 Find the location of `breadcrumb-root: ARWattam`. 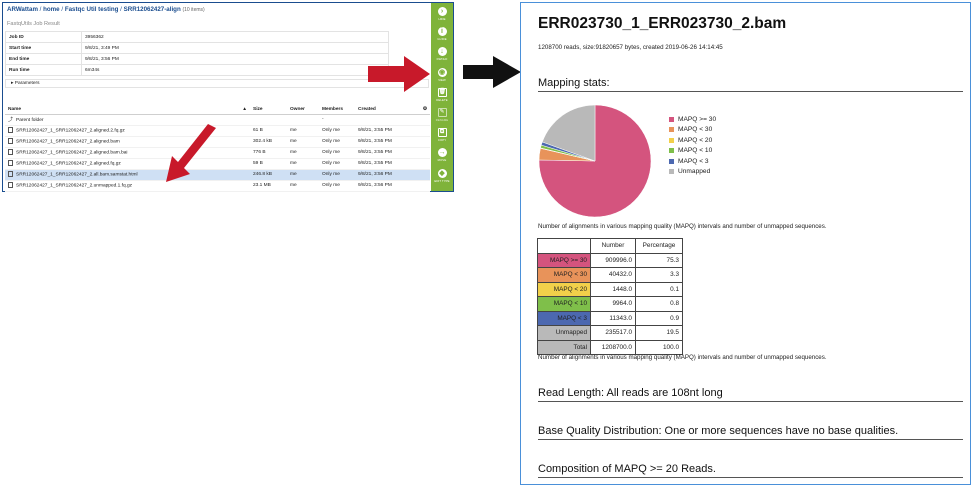

breadcrumb-root: ARWattam is located at coordinates (22, 9).